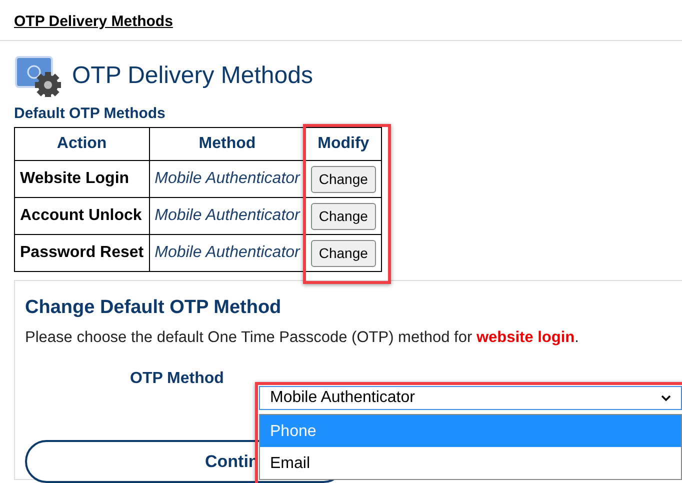 The height and width of the screenshot is (483, 682). What do you see at coordinates (93, 21) in the screenshot?
I see `breadcrumb-link: OTP Delivery Methods` at bounding box center [93, 21].